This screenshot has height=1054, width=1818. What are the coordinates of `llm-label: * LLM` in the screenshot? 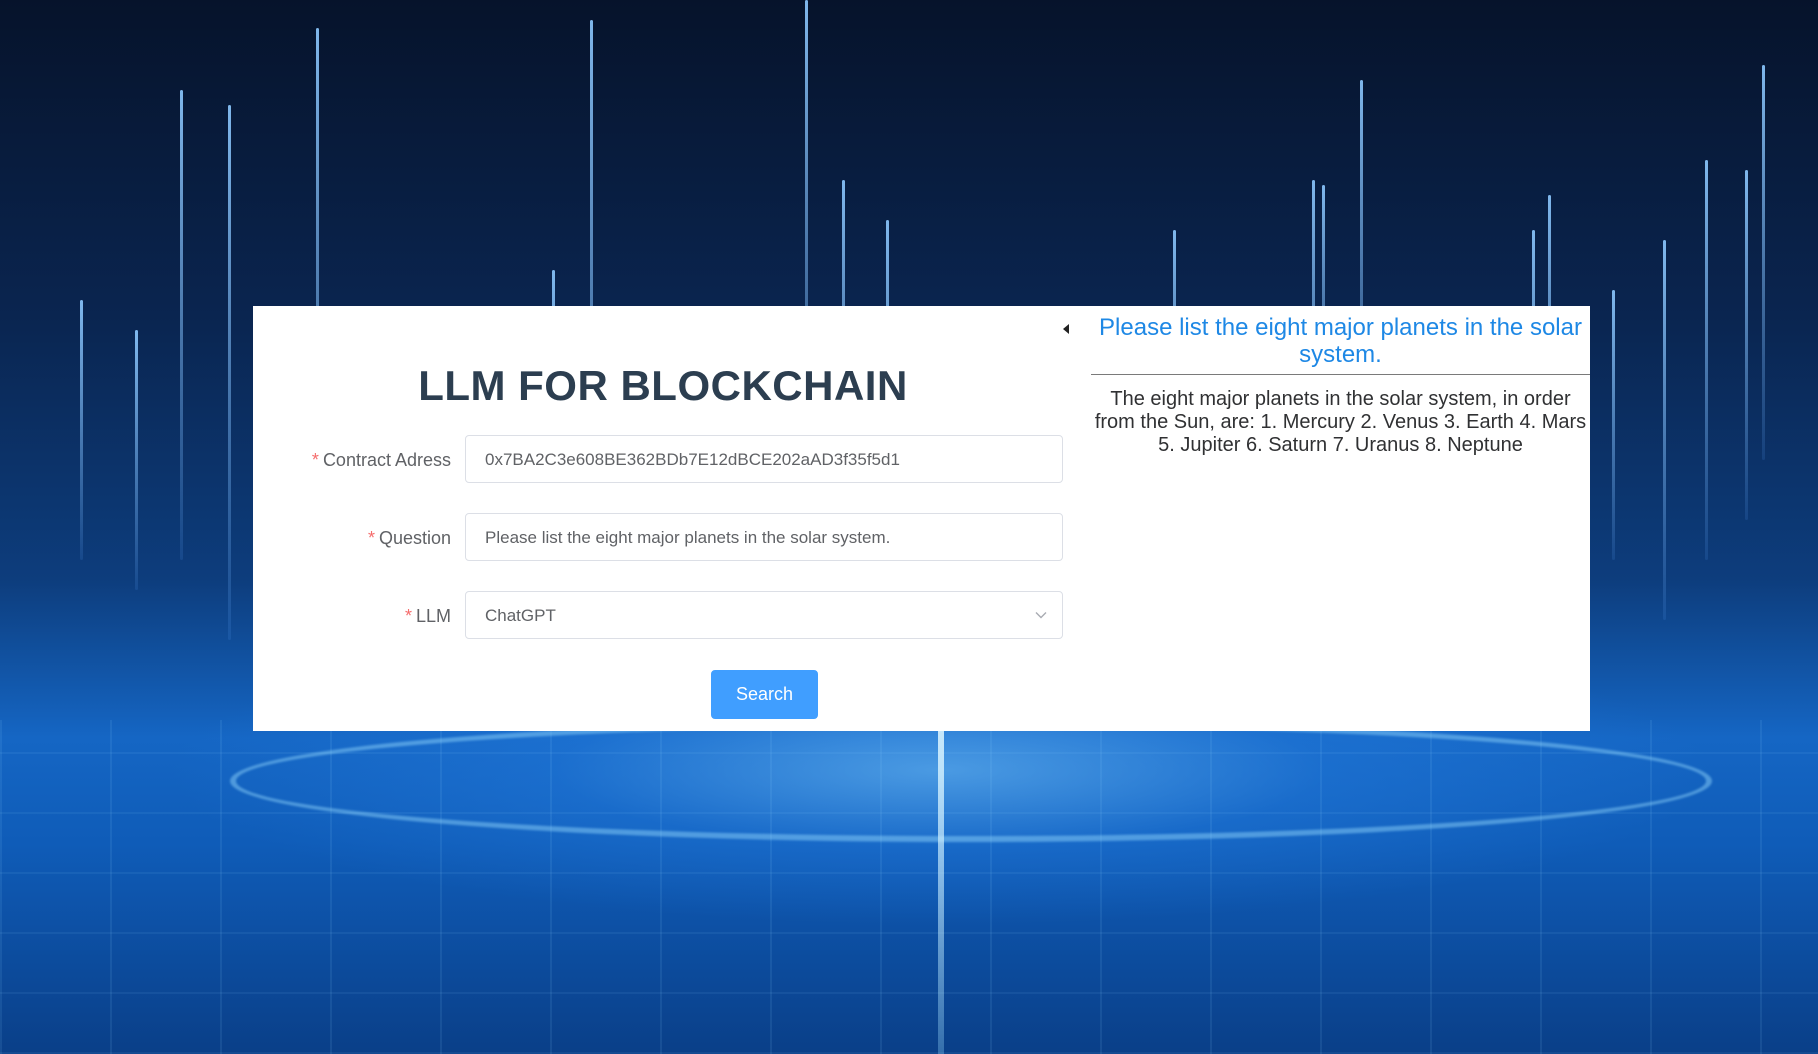 It's located at (352, 616).